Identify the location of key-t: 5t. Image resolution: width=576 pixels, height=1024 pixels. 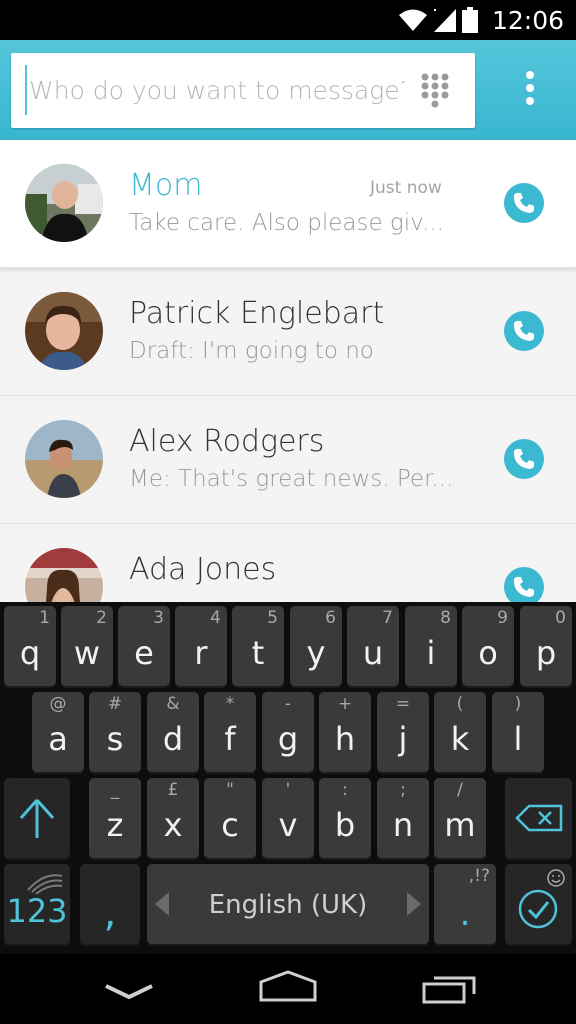
(258, 646).